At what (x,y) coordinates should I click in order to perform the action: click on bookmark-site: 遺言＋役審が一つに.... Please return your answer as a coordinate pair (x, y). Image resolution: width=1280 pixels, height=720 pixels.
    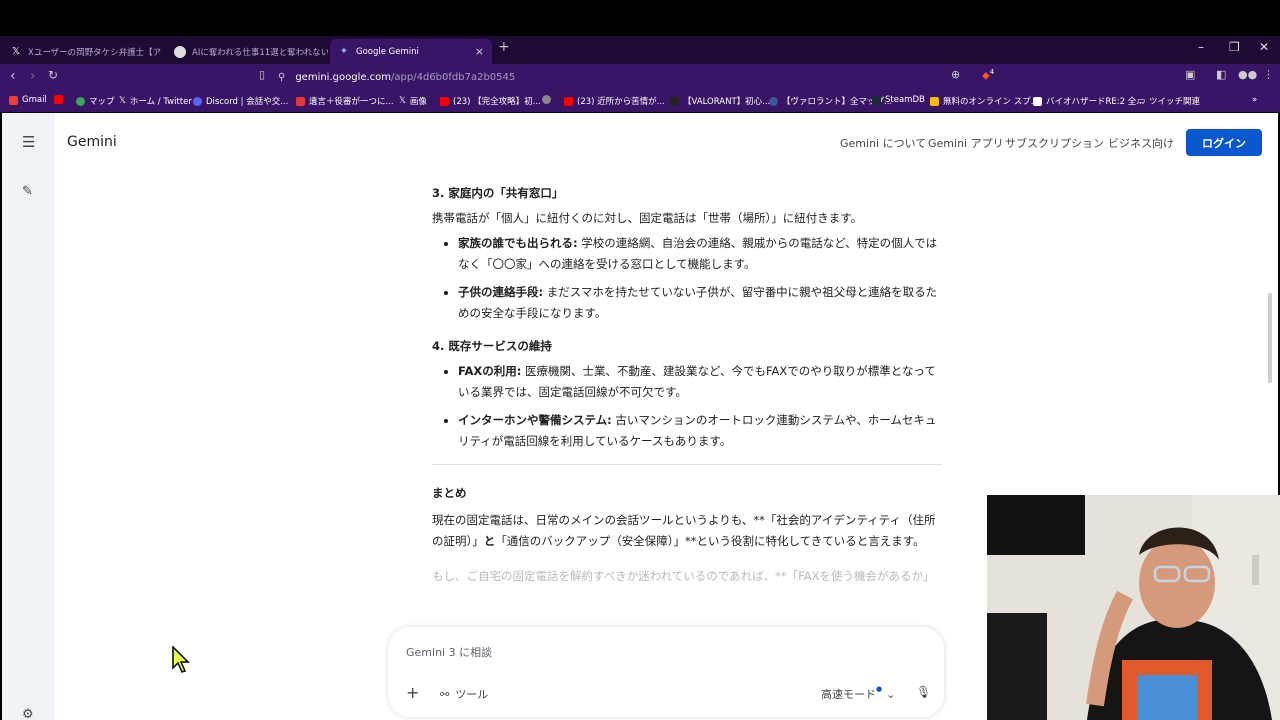
    Looking at the image, I should click on (345, 101).